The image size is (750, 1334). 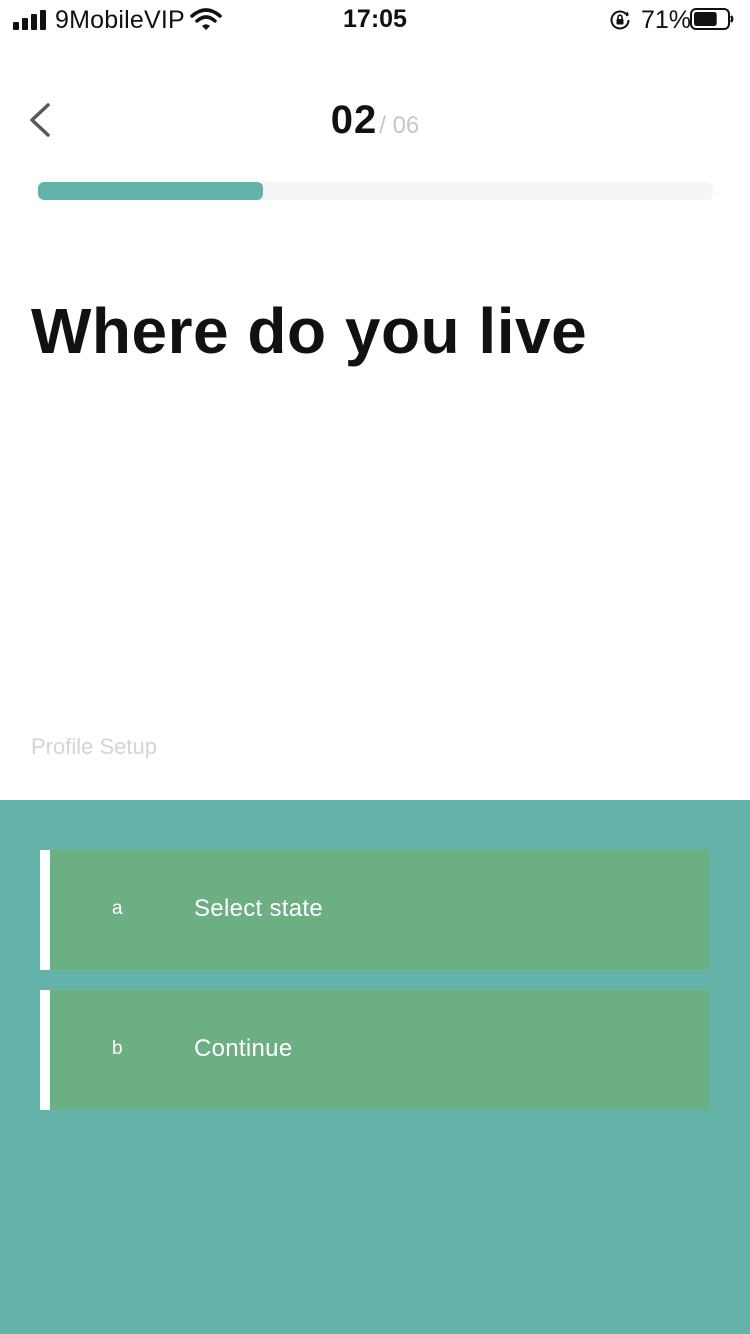 What do you see at coordinates (117, 1048) in the screenshot?
I see `option-key: b` at bounding box center [117, 1048].